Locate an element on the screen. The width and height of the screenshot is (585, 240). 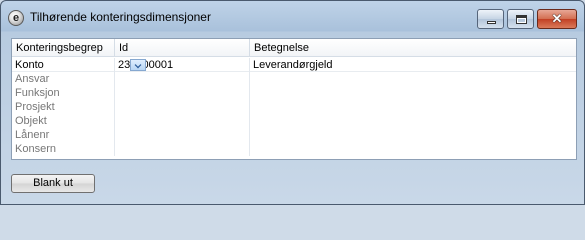
column-header-id: Id is located at coordinates (182, 48).